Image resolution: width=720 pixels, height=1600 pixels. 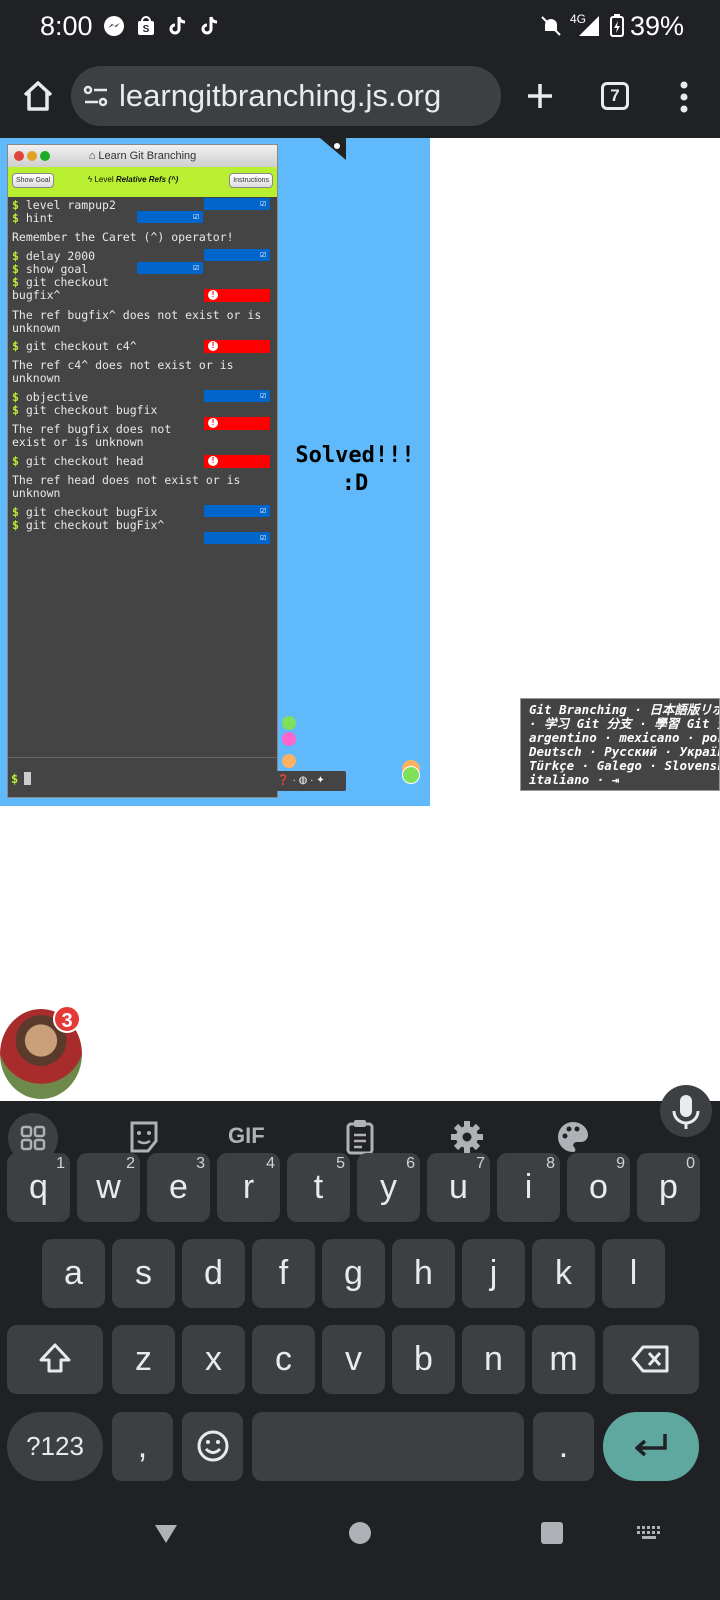 I want to click on status-bar: 8:00 S 4G 39%, so click(x=360, y=28).